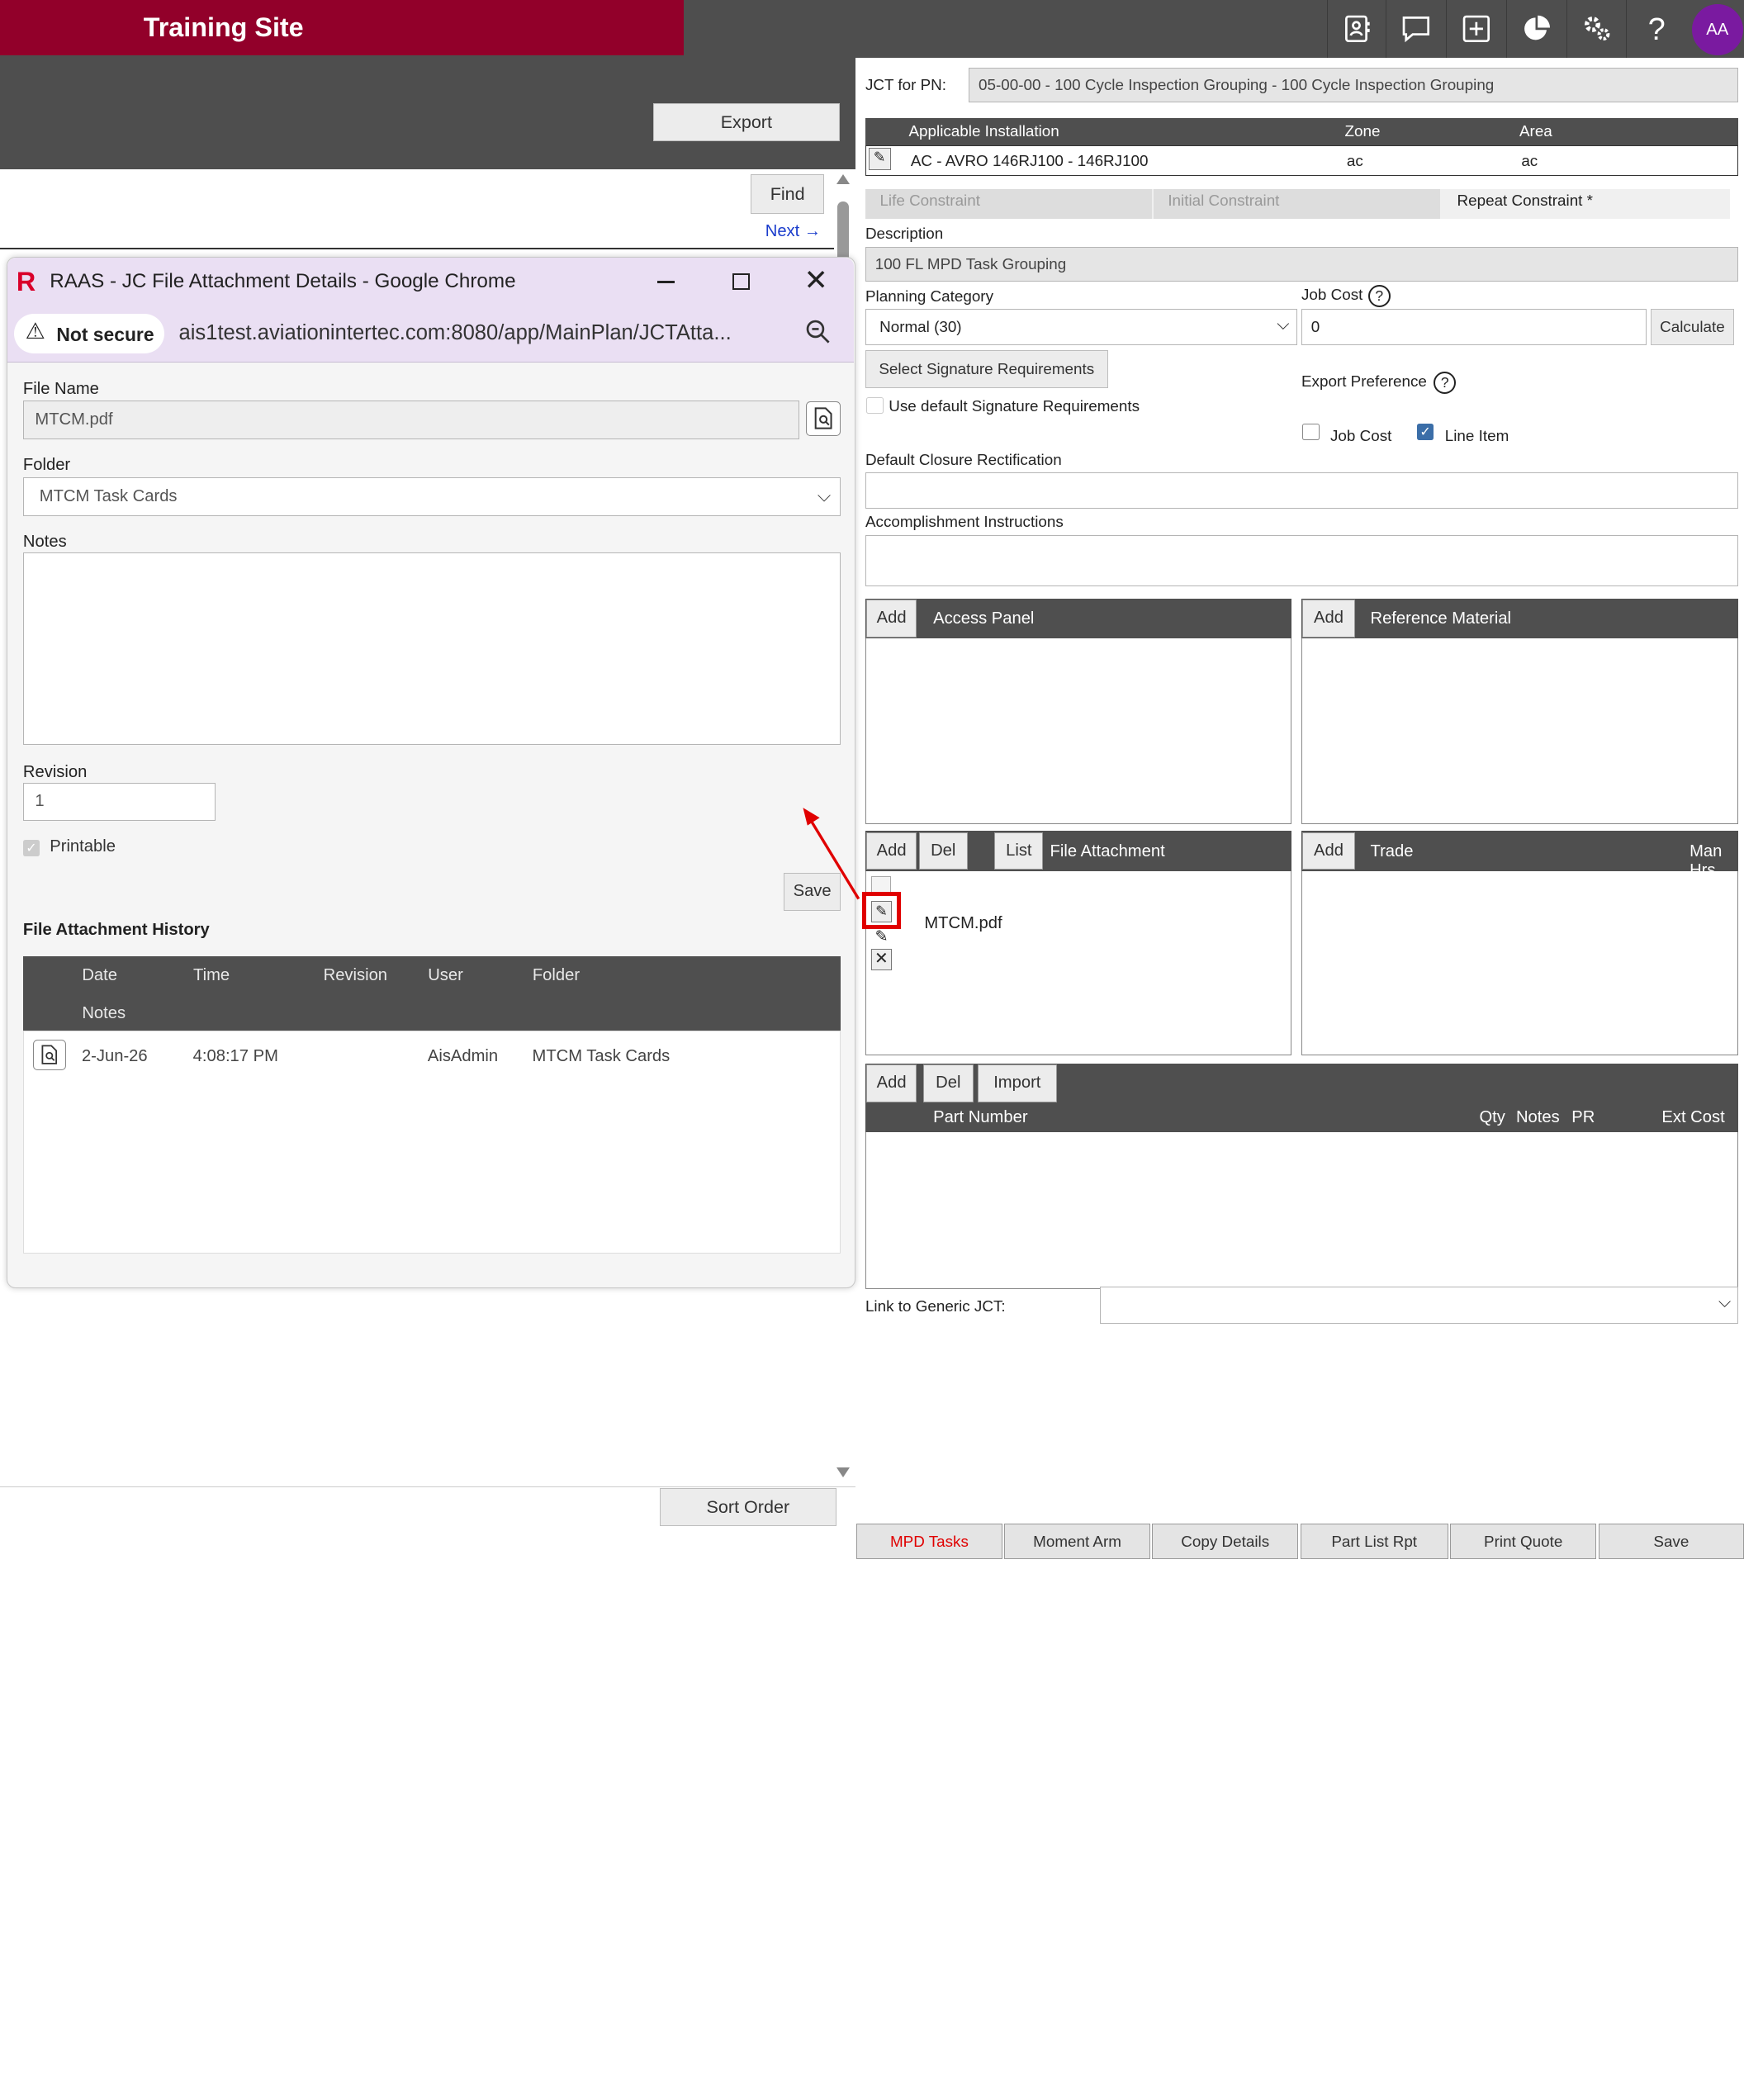 The width and height of the screenshot is (1744, 2100). I want to click on avatar: AA, so click(1717, 30).